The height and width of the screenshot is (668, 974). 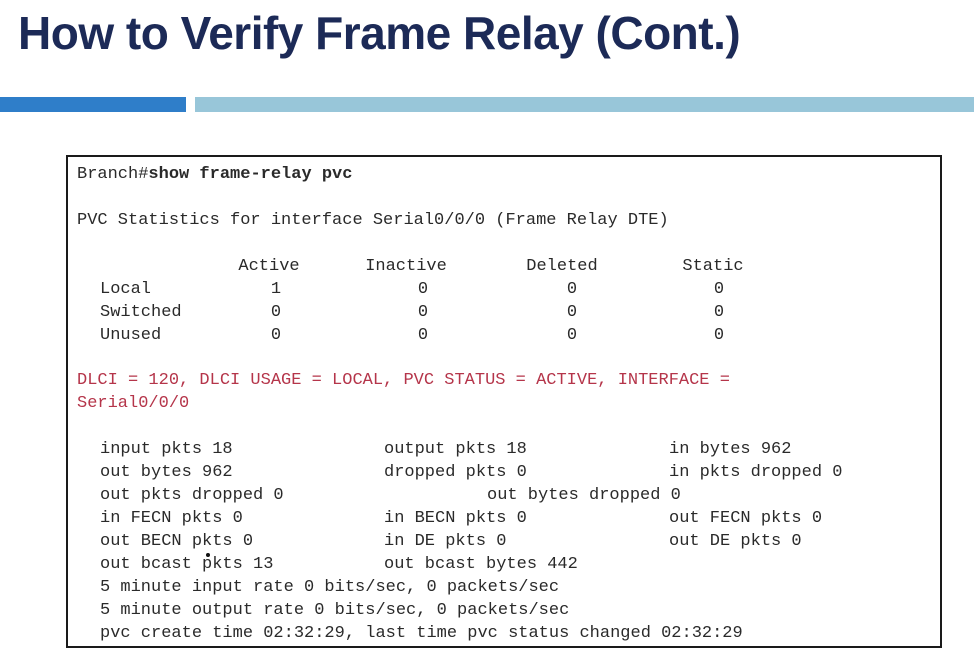 What do you see at coordinates (379, 33) in the screenshot?
I see `slide-title: How to Verify Frame Relay (Cont.)` at bounding box center [379, 33].